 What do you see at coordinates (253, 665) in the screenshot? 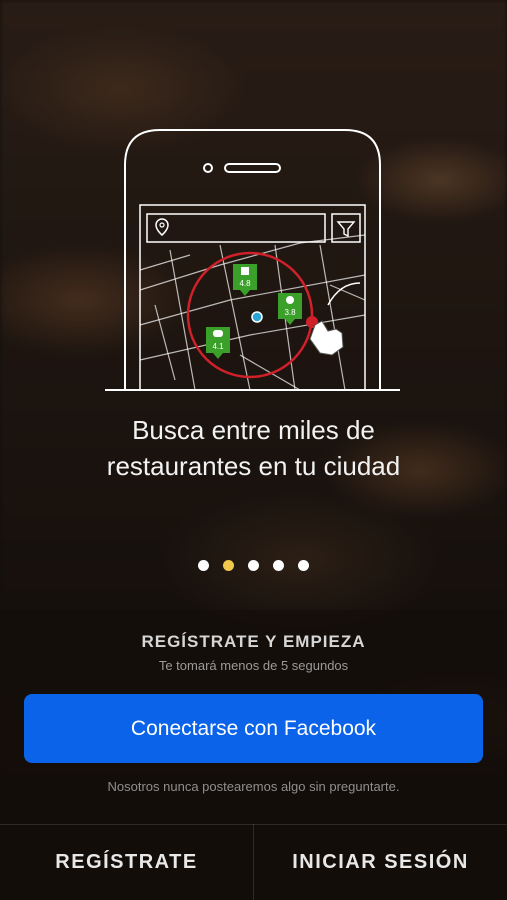
I see `signup-subtitle: Te tomará menos de 5 segundos` at bounding box center [253, 665].